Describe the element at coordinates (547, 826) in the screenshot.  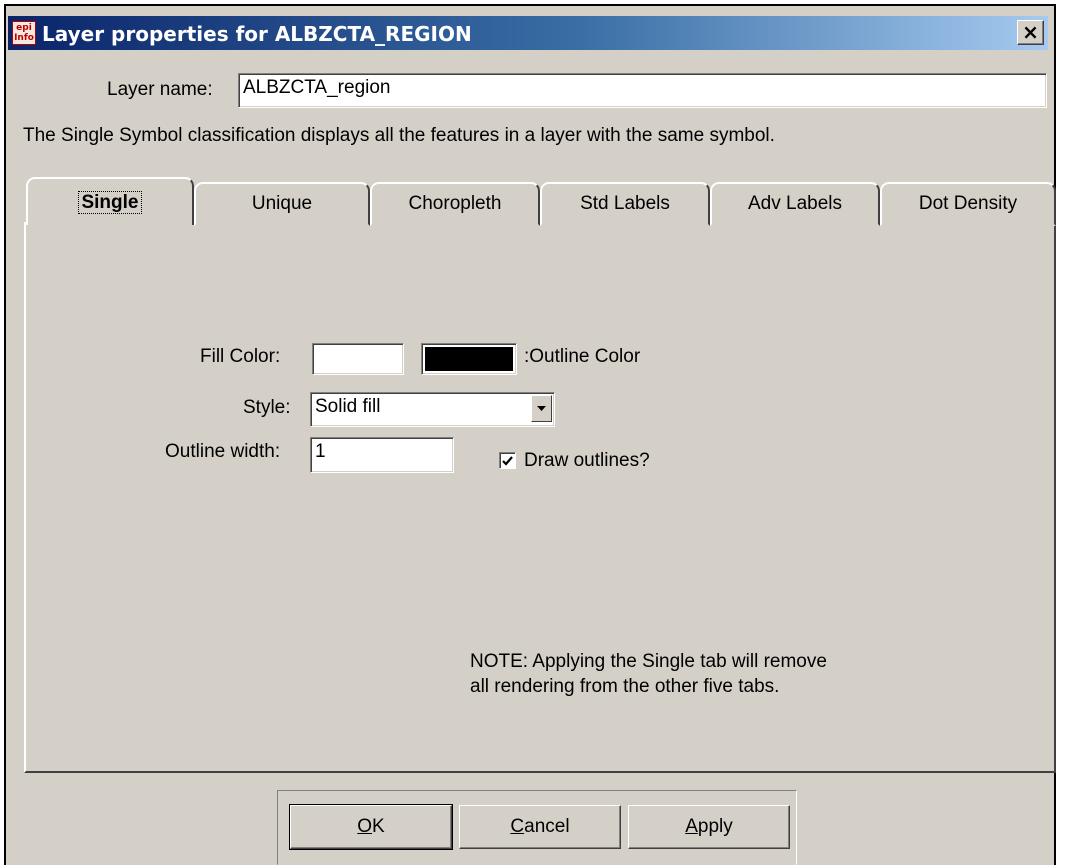
I see `cancel-label-rest: ancel` at that location.